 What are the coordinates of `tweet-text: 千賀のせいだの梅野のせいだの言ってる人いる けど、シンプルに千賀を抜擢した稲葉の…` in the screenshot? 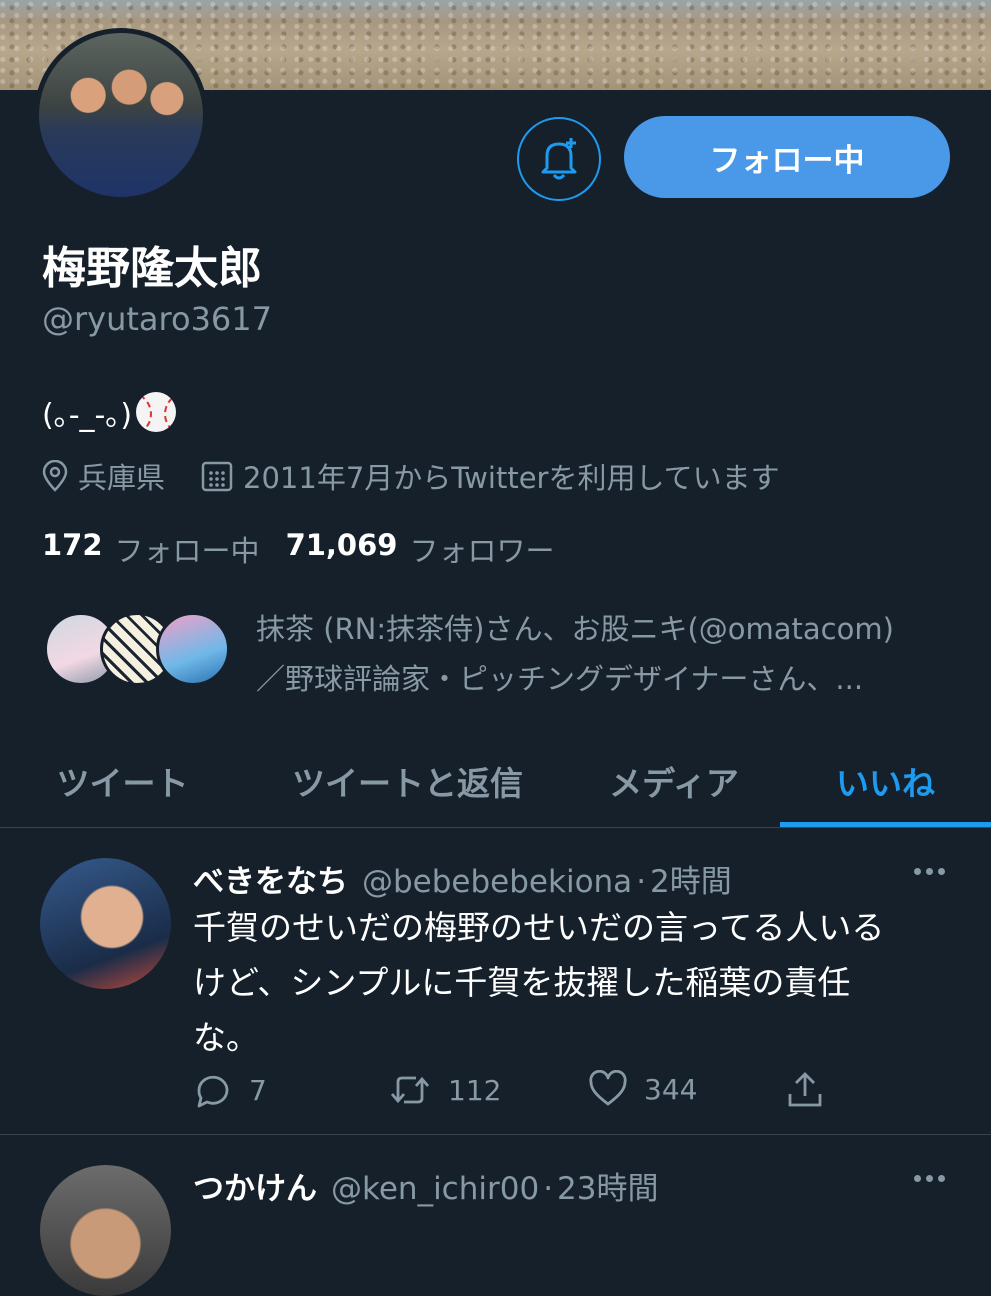 It's located at (573, 982).